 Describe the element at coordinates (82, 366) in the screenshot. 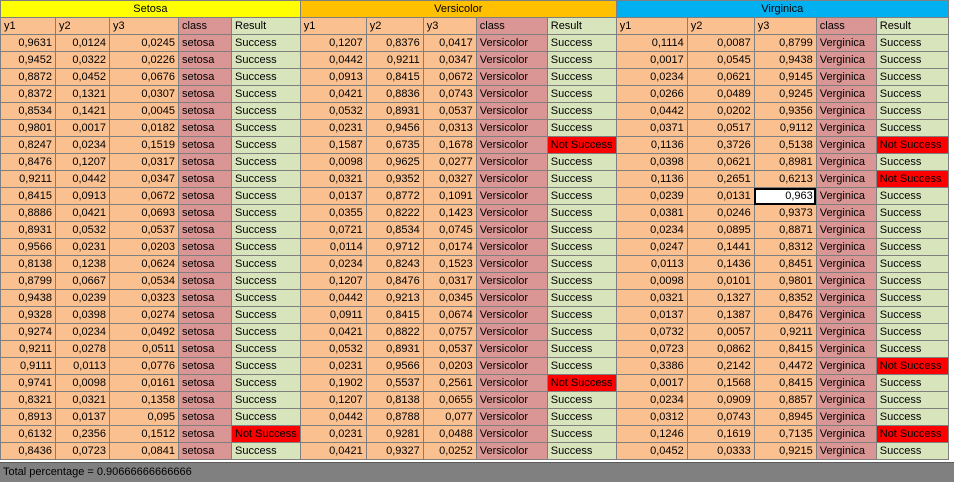

I see `cell-setosa-y2: 0,0113` at that location.